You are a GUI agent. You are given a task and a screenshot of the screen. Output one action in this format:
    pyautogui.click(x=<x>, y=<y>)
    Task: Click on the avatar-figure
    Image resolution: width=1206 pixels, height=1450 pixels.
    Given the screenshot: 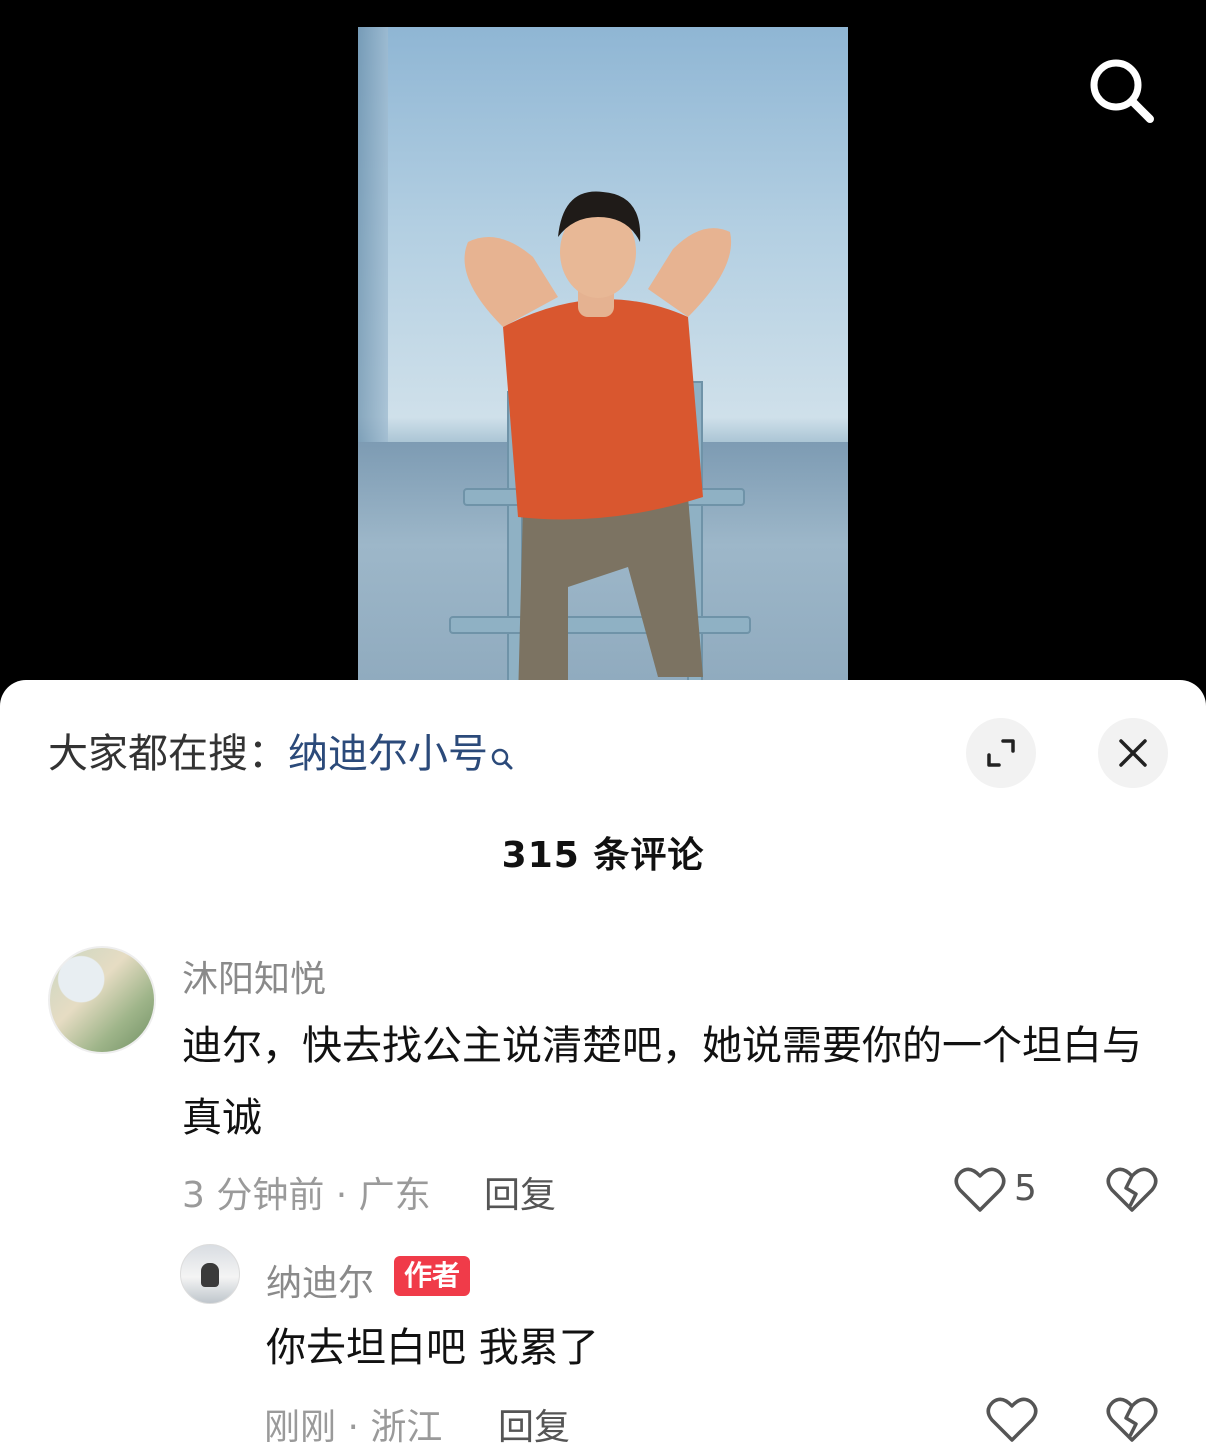 What is the action you would take?
    pyautogui.click(x=210, y=1275)
    